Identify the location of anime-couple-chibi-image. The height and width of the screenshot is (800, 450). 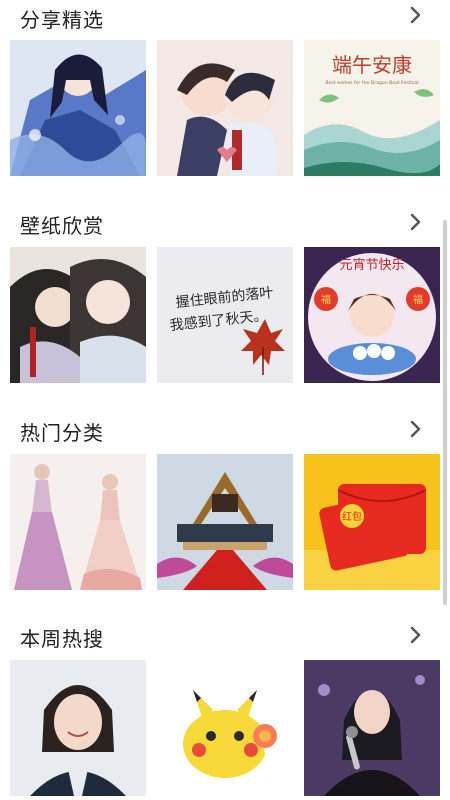
(225, 108).